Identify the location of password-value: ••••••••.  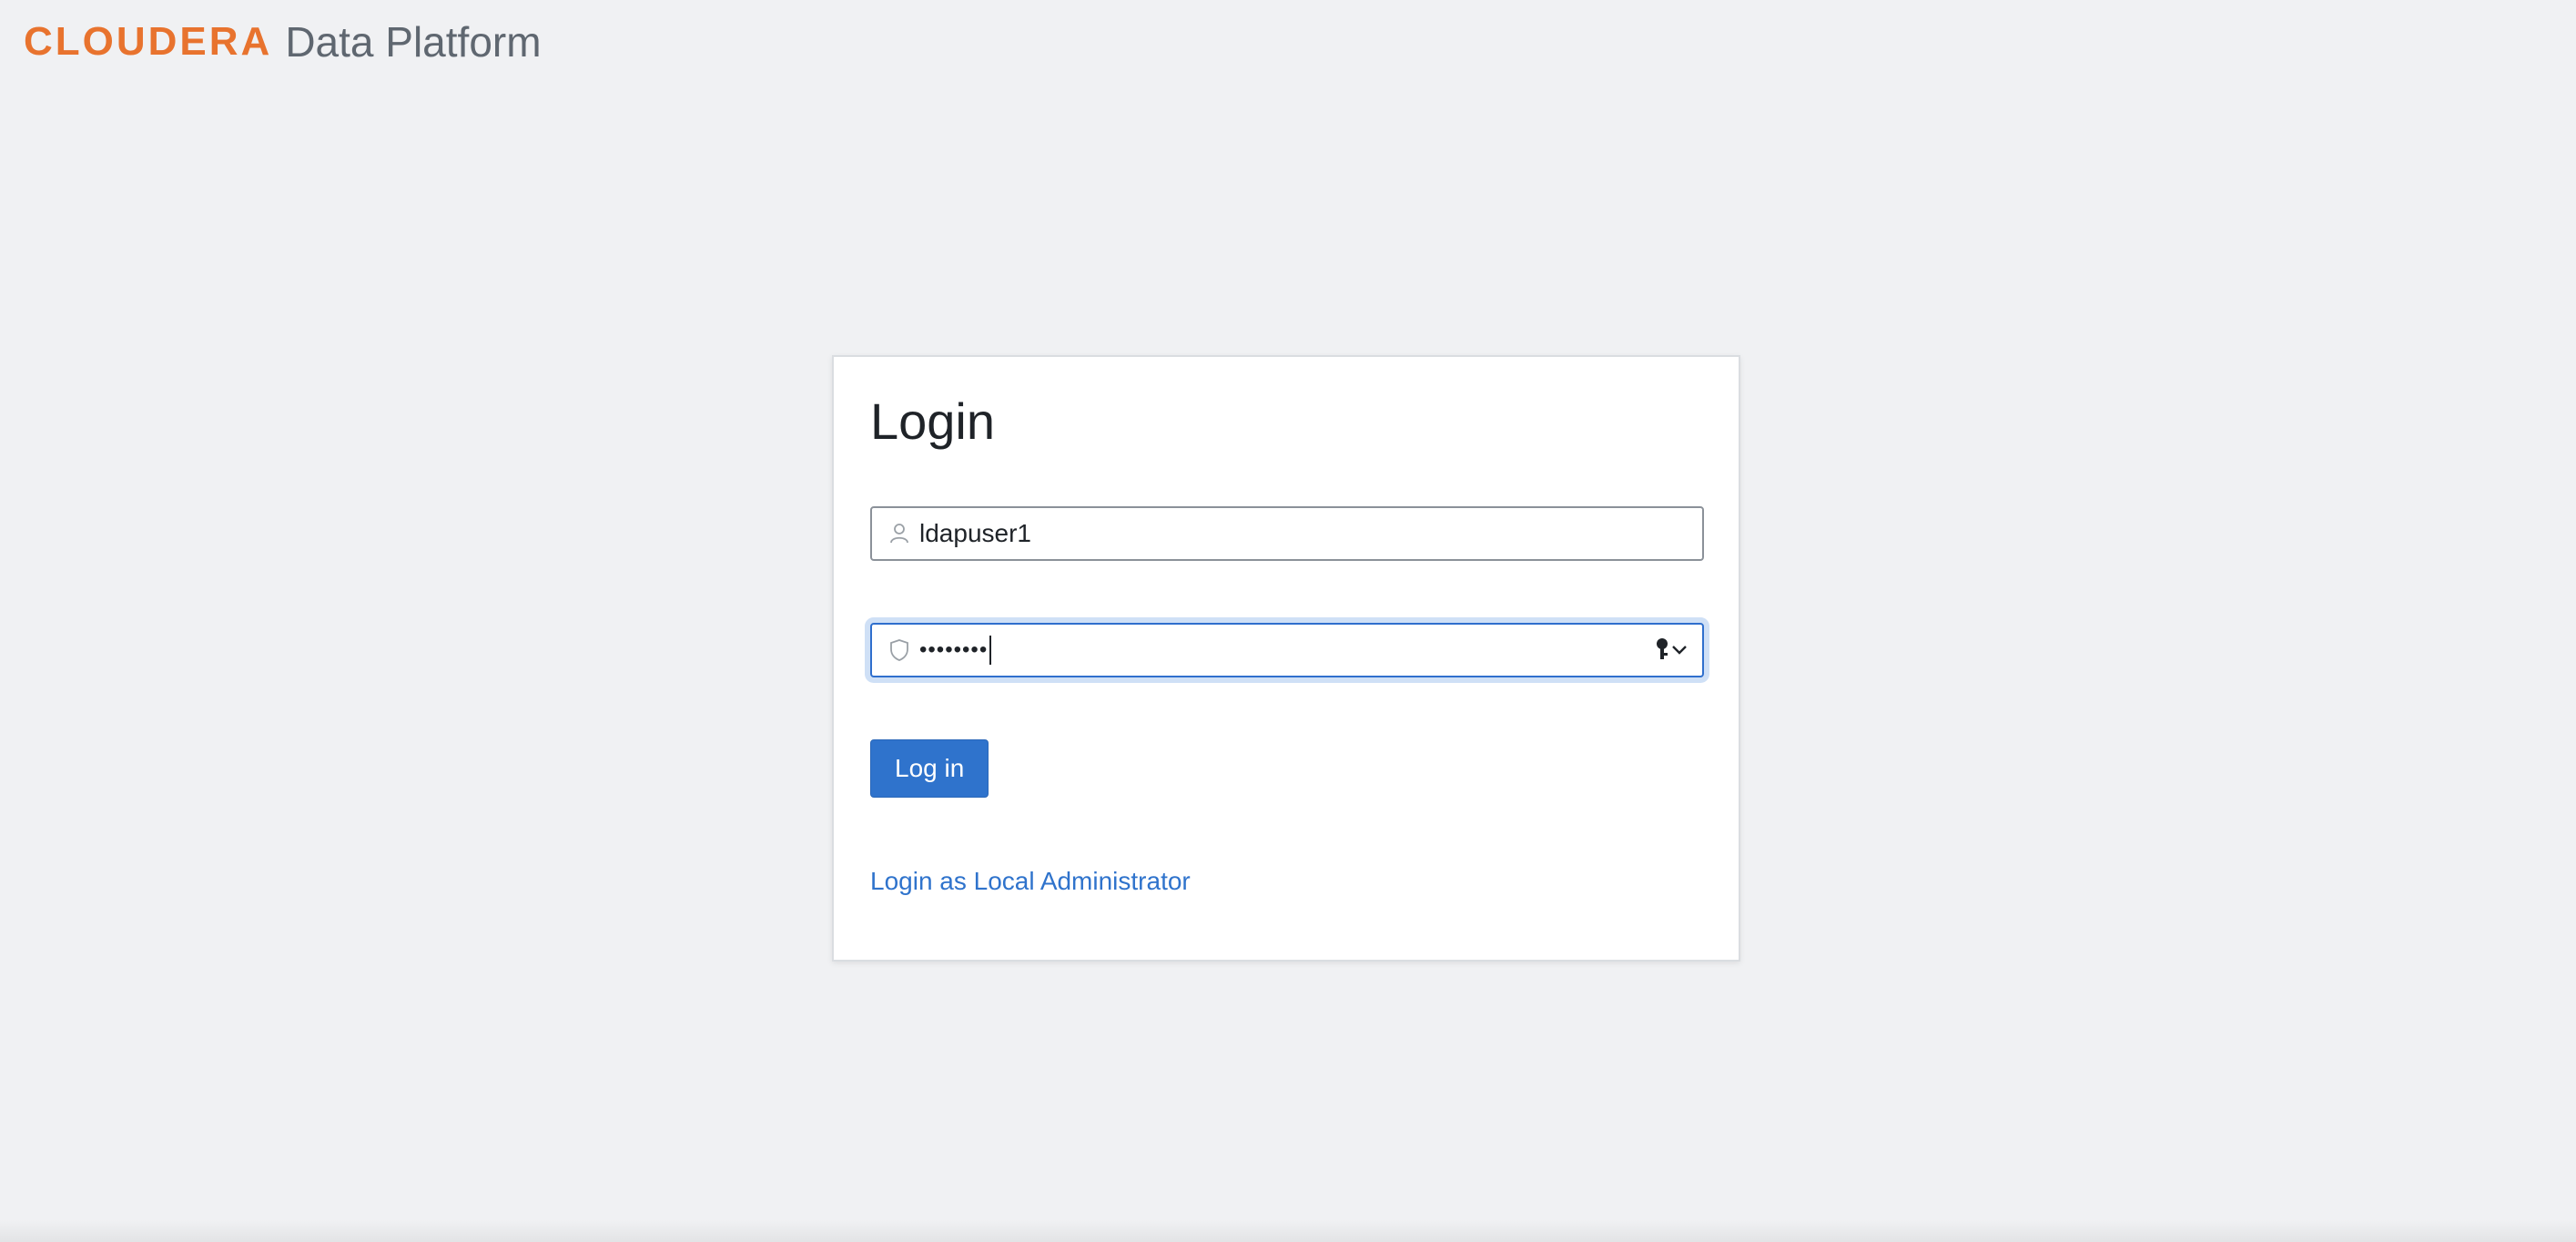
(953, 650).